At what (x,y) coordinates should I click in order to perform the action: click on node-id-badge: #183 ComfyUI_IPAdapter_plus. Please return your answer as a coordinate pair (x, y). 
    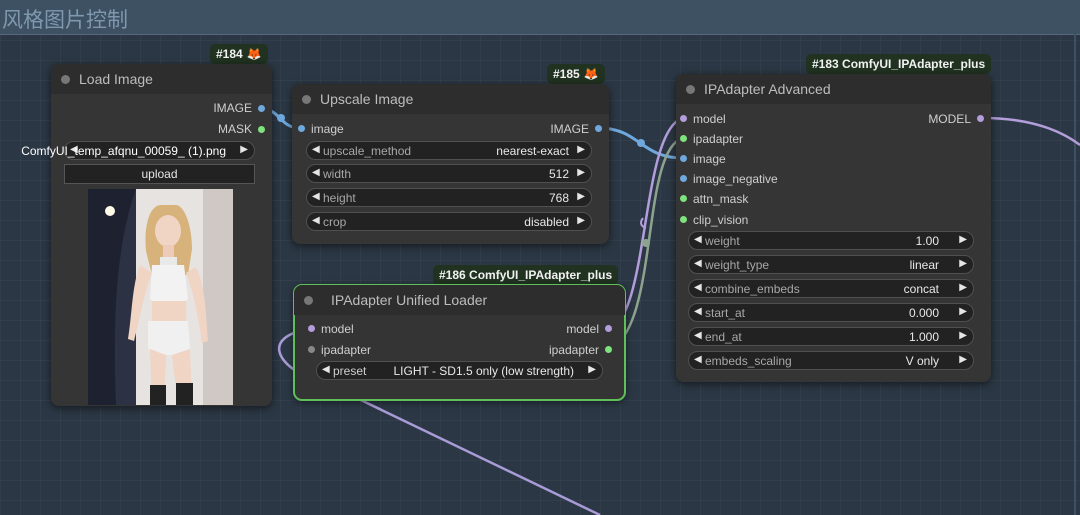
    Looking at the image, I should click on (899, 64).